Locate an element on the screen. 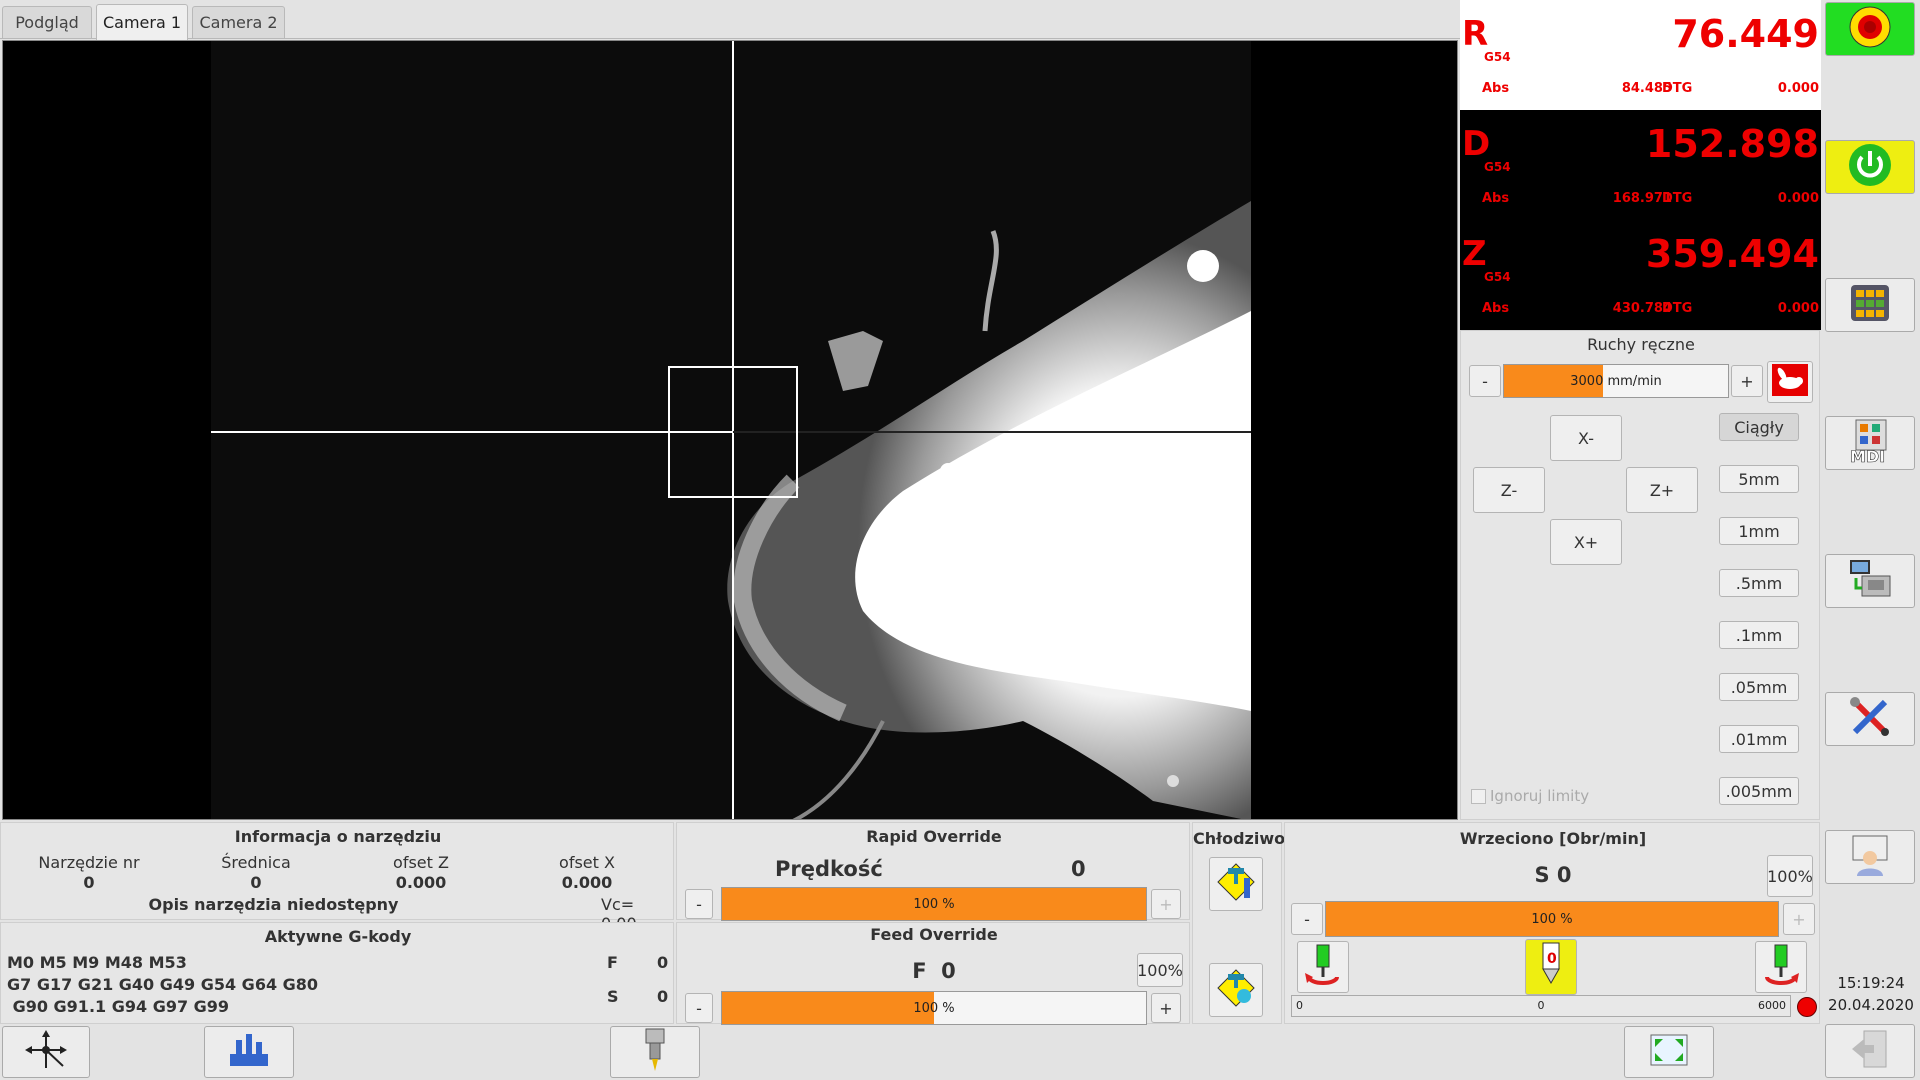  tool-change-button is located at coordinates (655, 1052).